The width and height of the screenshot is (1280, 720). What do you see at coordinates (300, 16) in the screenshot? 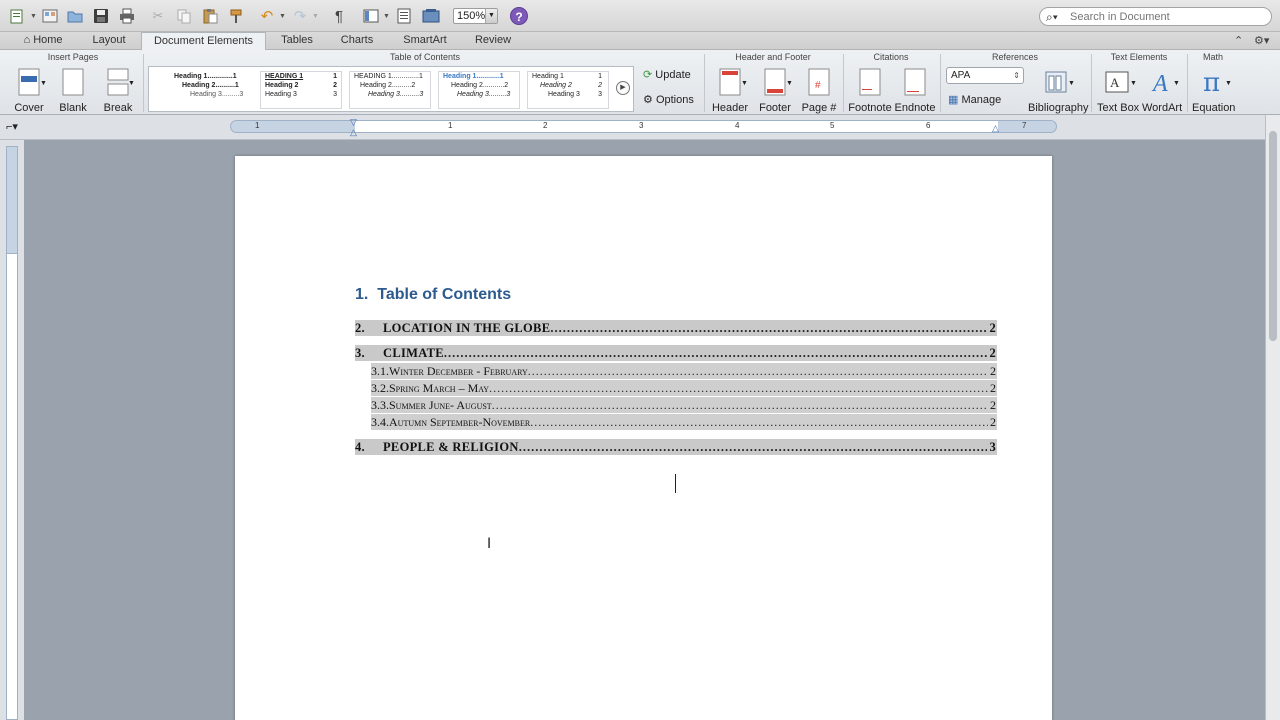
I see `redo-icon: ↷` at bounding box center [300, 16].